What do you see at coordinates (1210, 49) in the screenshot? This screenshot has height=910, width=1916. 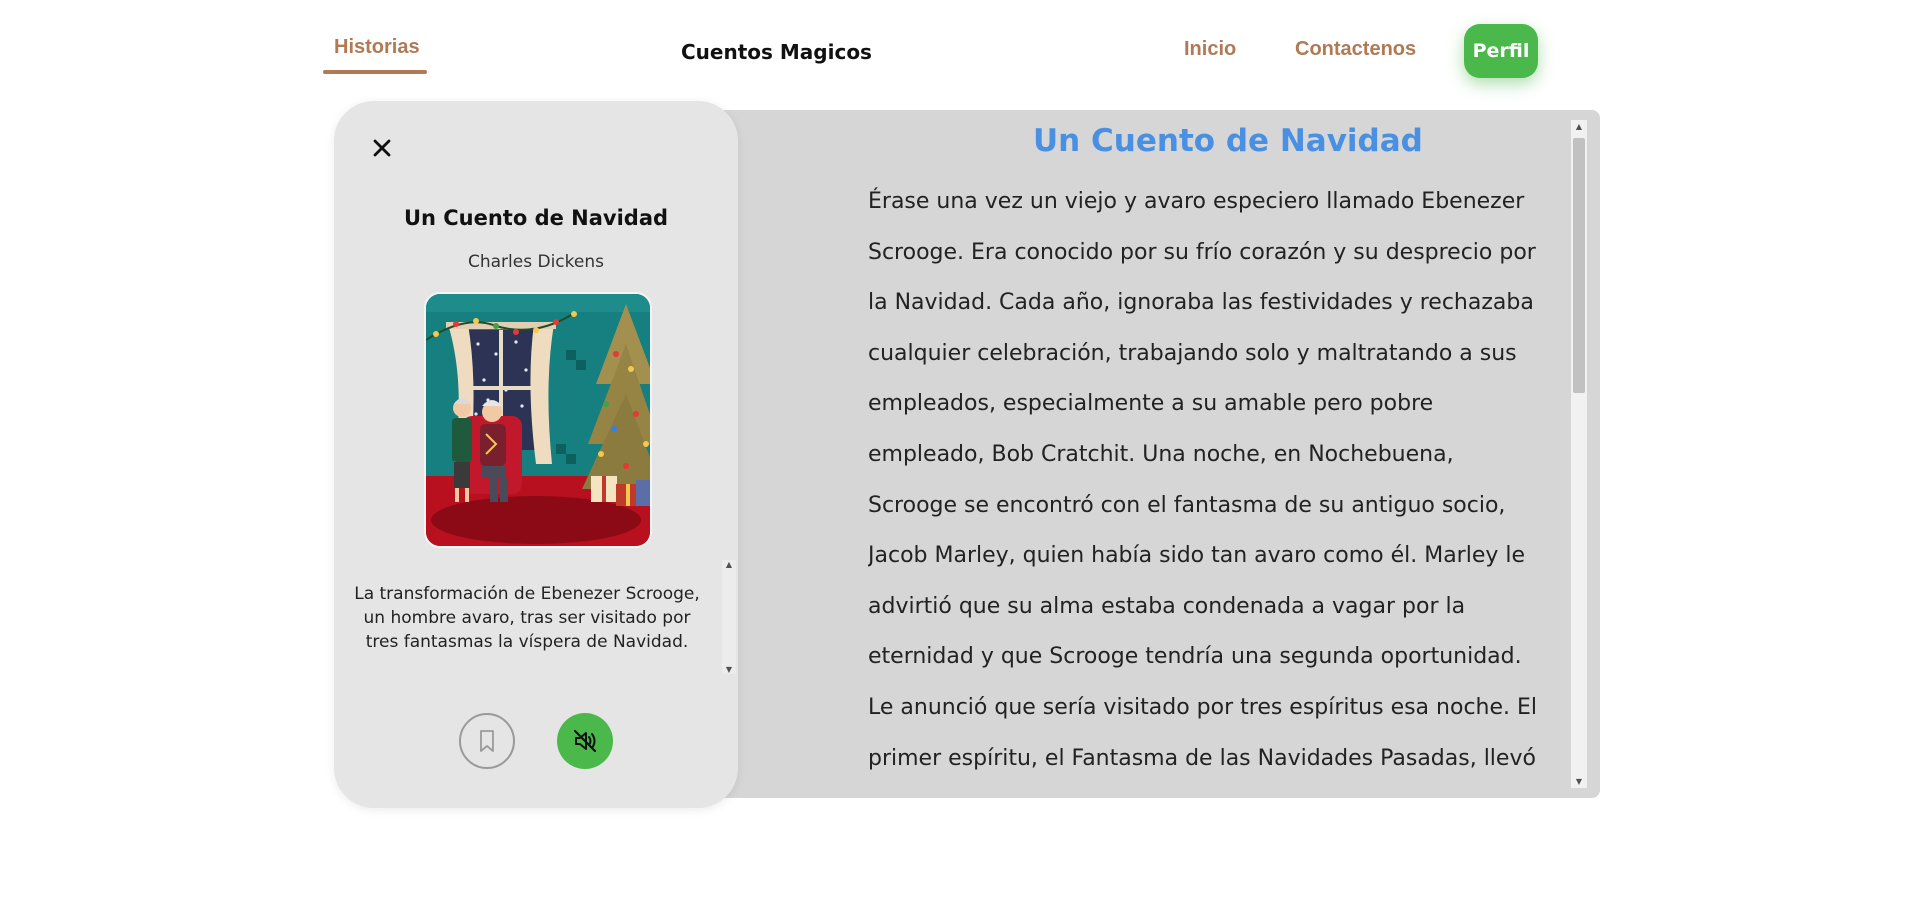 I see `nav-link-inicio: Inicio` at bounding box center [1210, 49].